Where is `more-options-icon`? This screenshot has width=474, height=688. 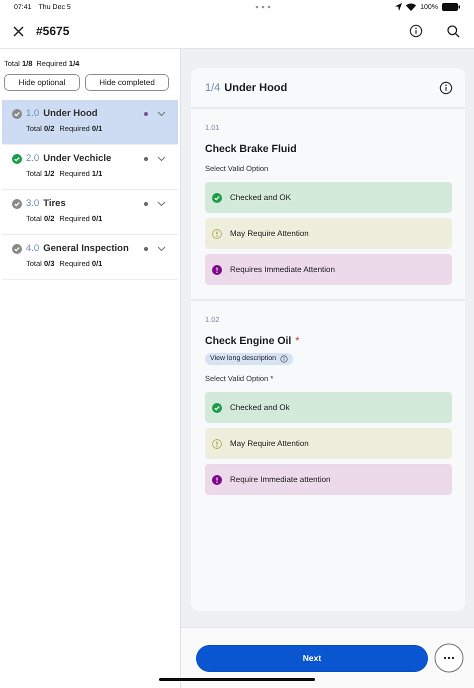
more-options-icon is located at coordinates (449, 658).